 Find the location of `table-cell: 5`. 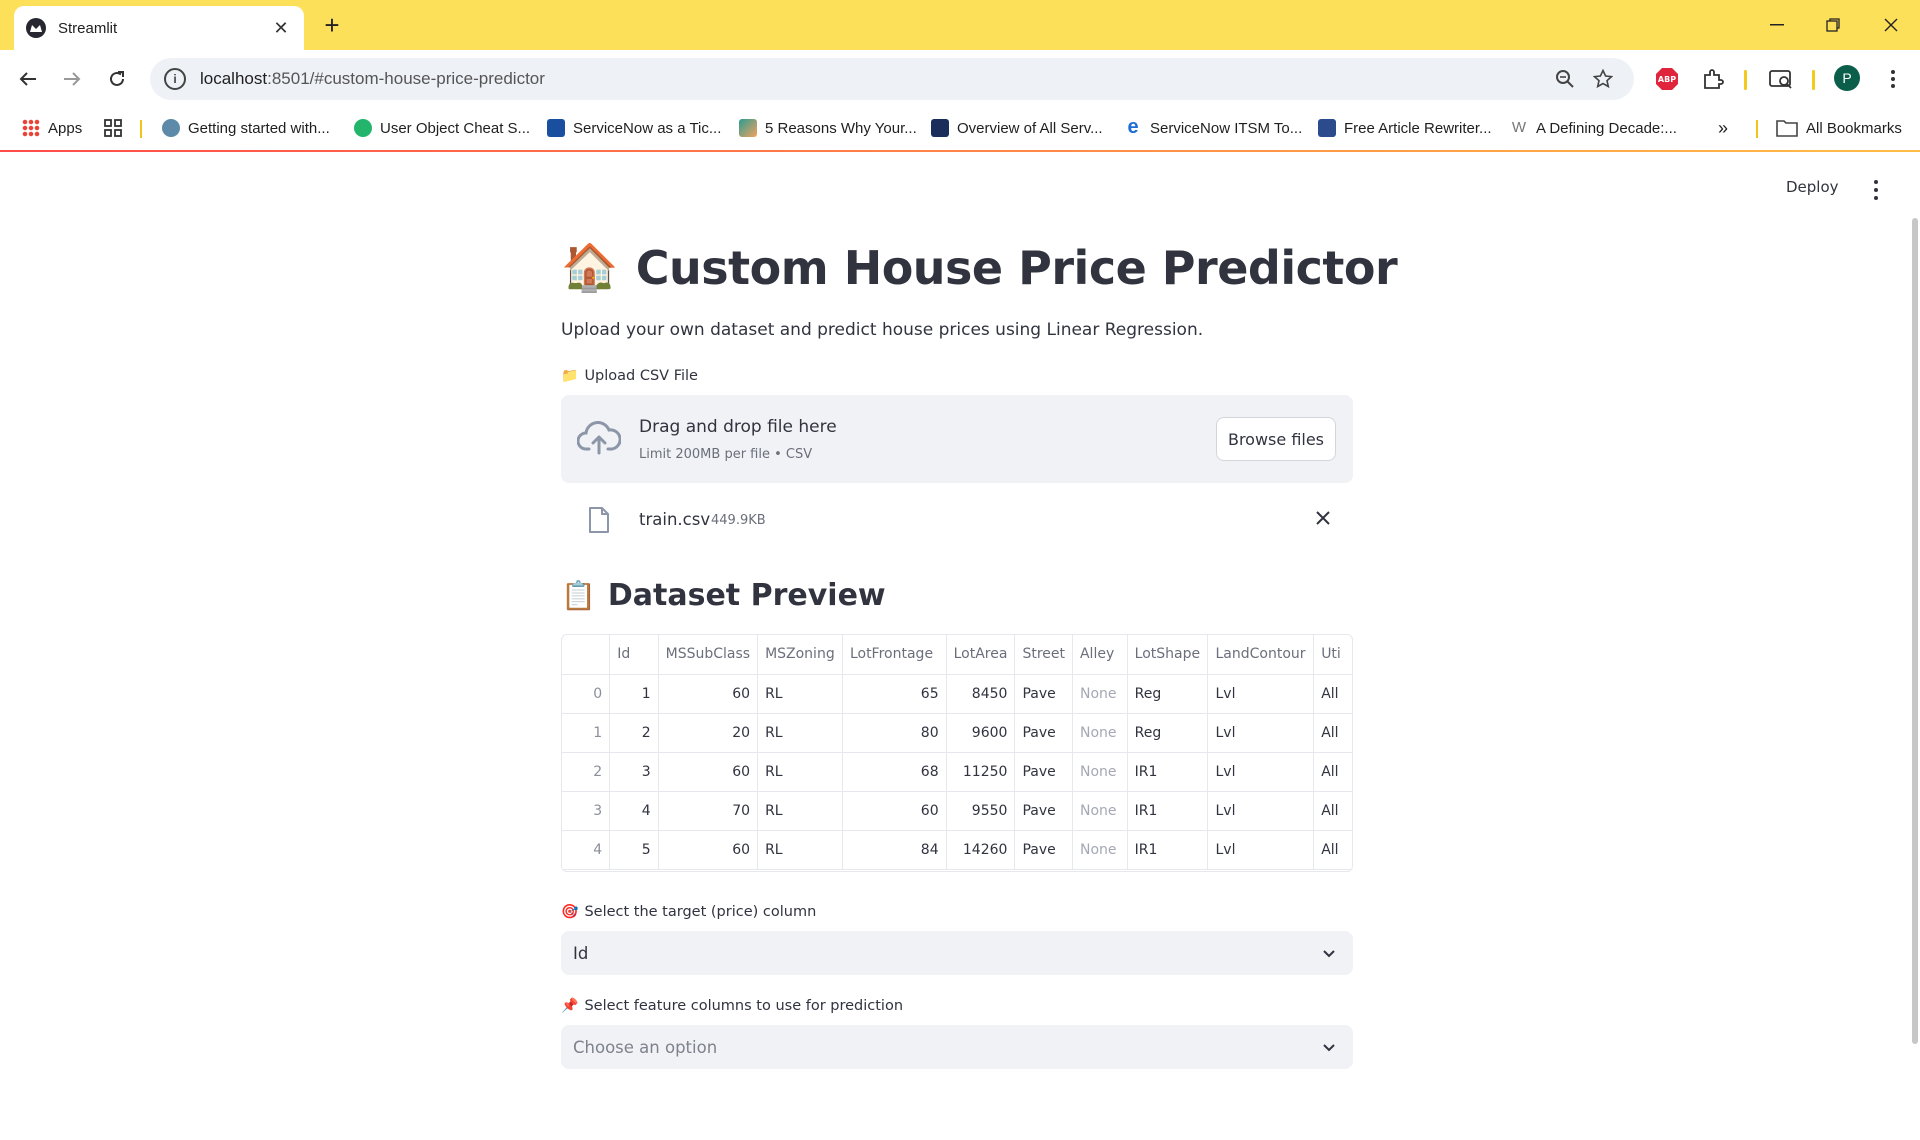

table-cell: 5 is located at coordinates (634, 850).